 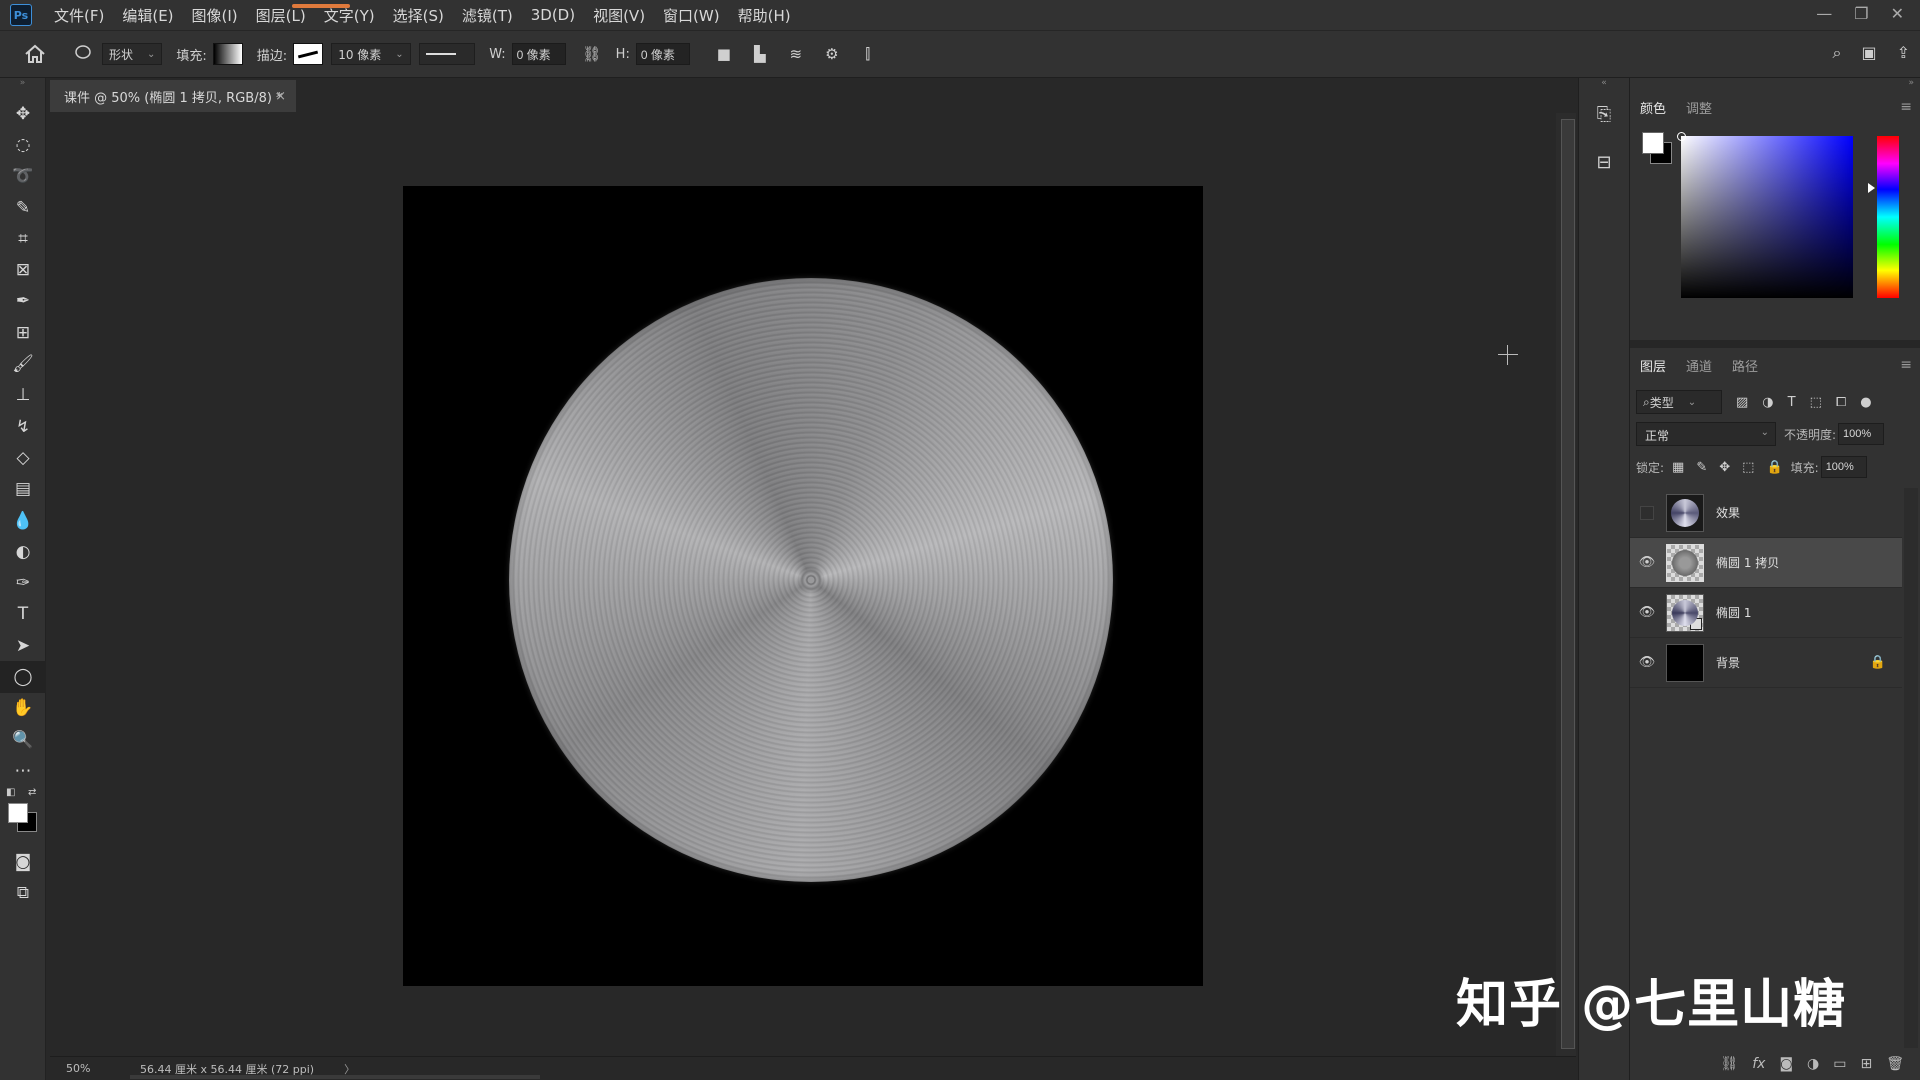 I want to click on stroke-width-select: 10 像素 ⌄, so click(x=371, y=54).